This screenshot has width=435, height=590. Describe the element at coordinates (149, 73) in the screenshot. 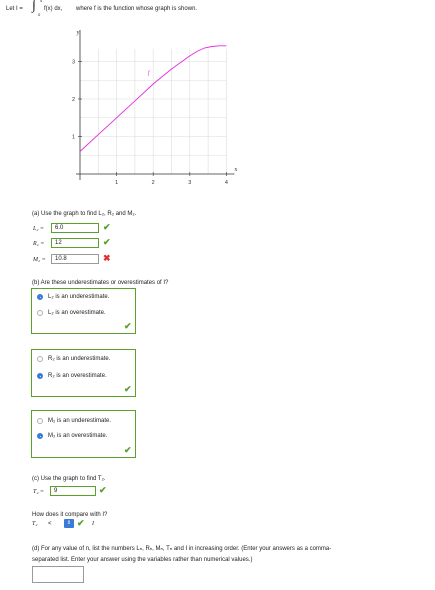

I see `curve-annotation: f` at that location.